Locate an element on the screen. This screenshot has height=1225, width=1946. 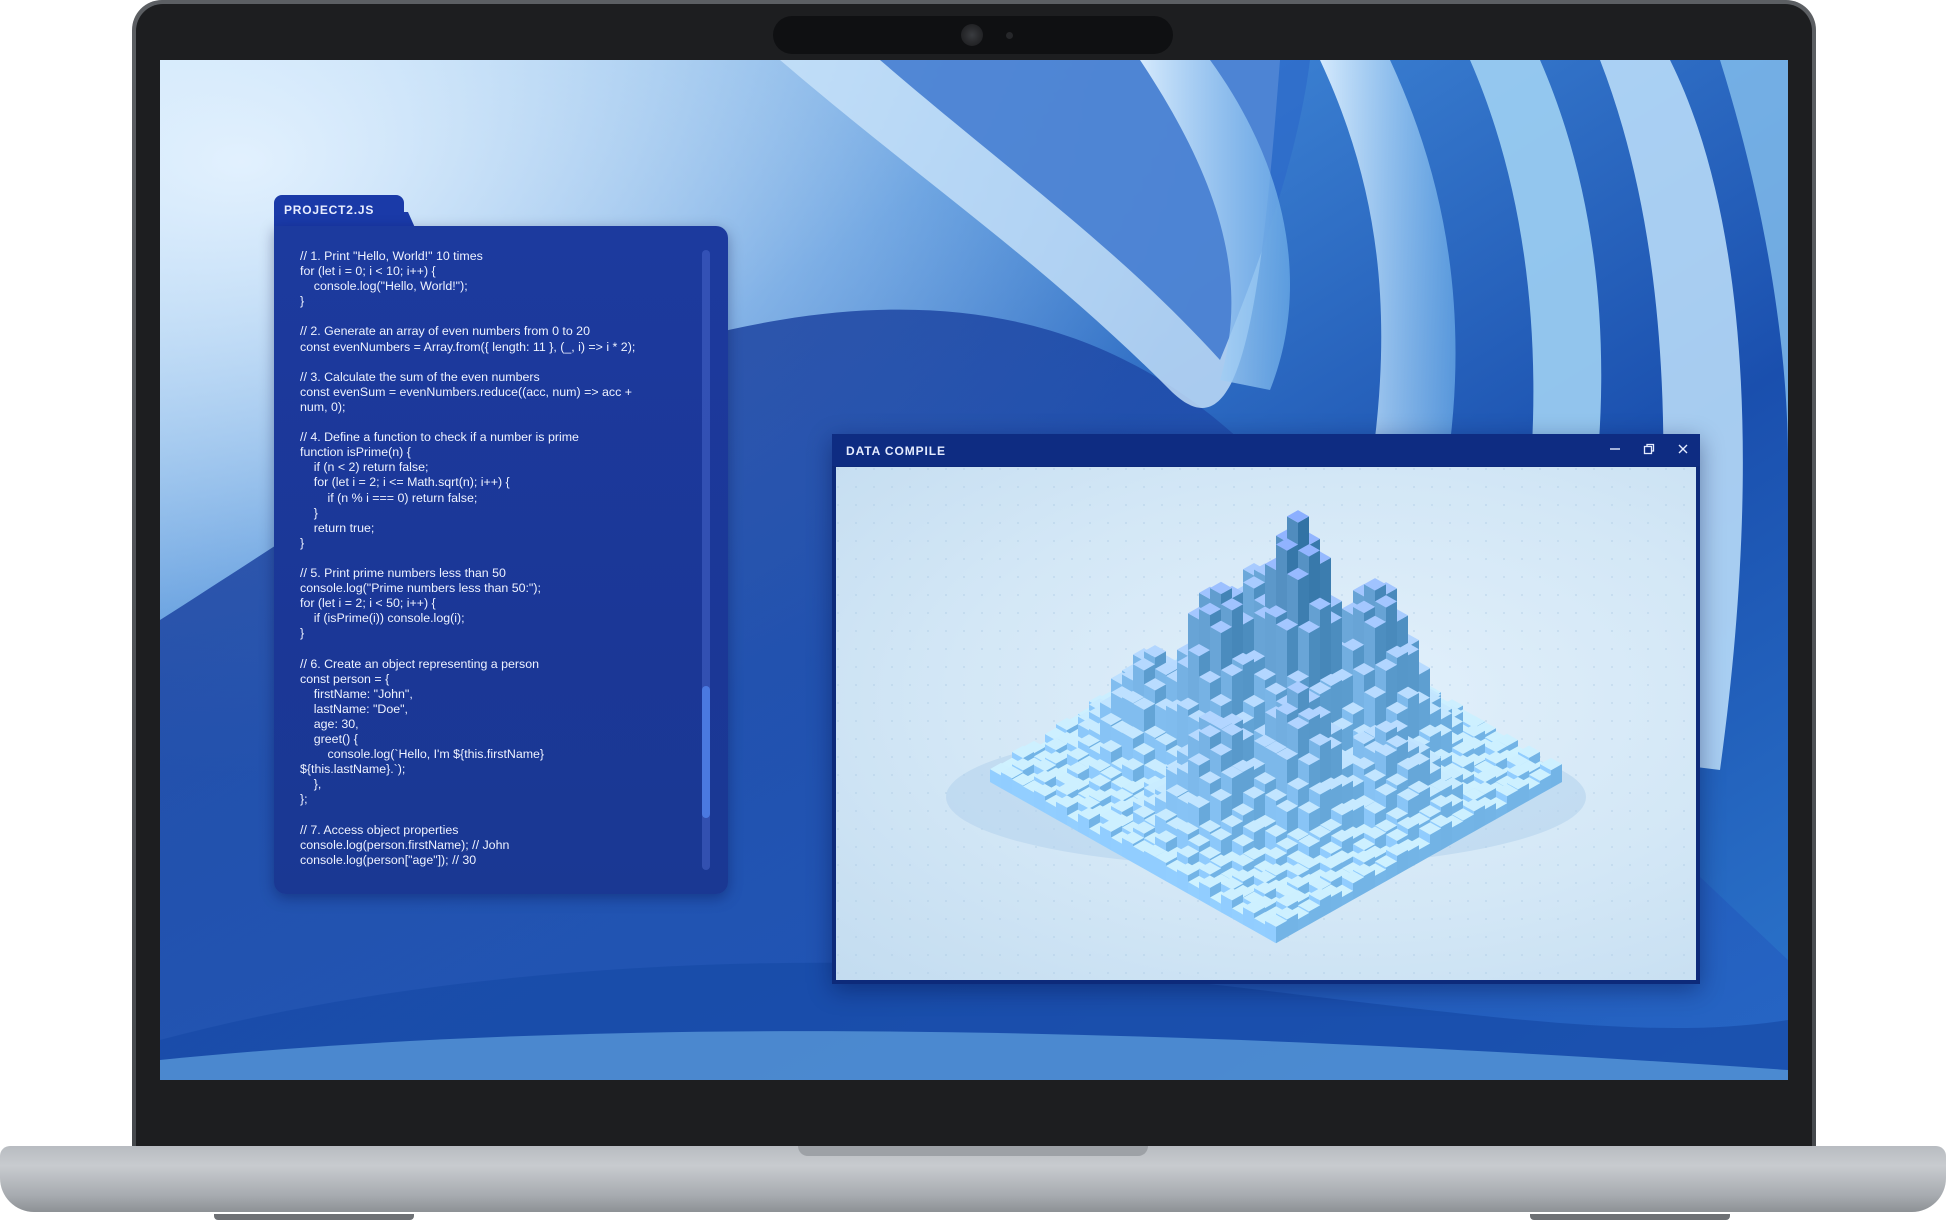
code-line: lastName: "Doe", is located at coordinates (354, 708).